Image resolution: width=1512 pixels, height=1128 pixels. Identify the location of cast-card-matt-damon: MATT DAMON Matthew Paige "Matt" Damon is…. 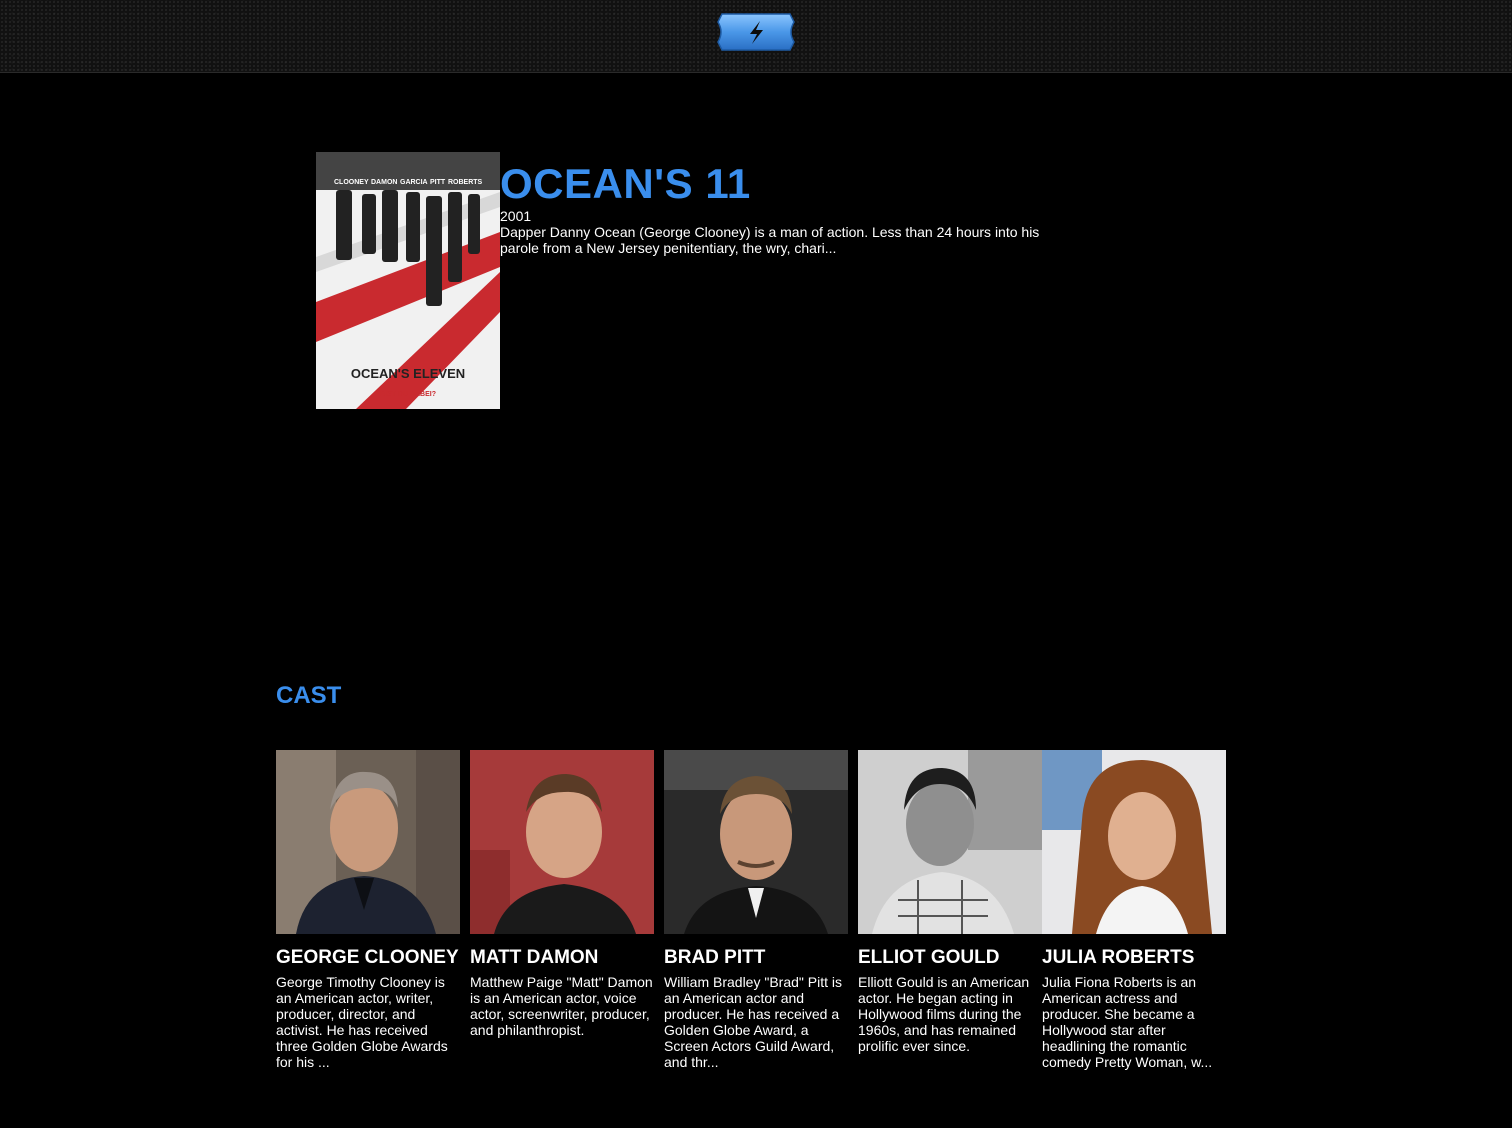
(562, 894).